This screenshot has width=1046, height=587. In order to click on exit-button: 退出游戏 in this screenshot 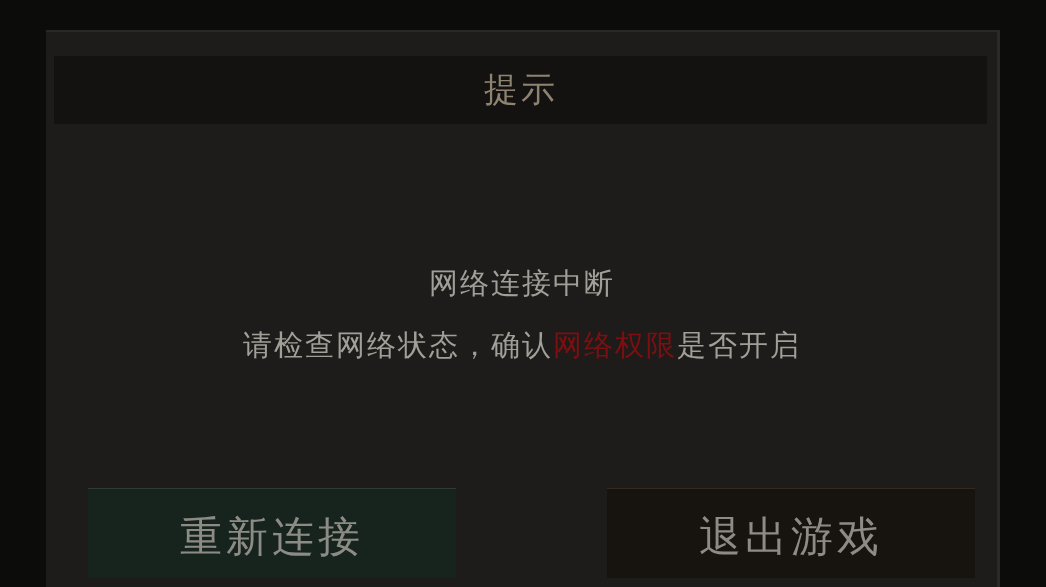, I will do `click(791, 533)`.